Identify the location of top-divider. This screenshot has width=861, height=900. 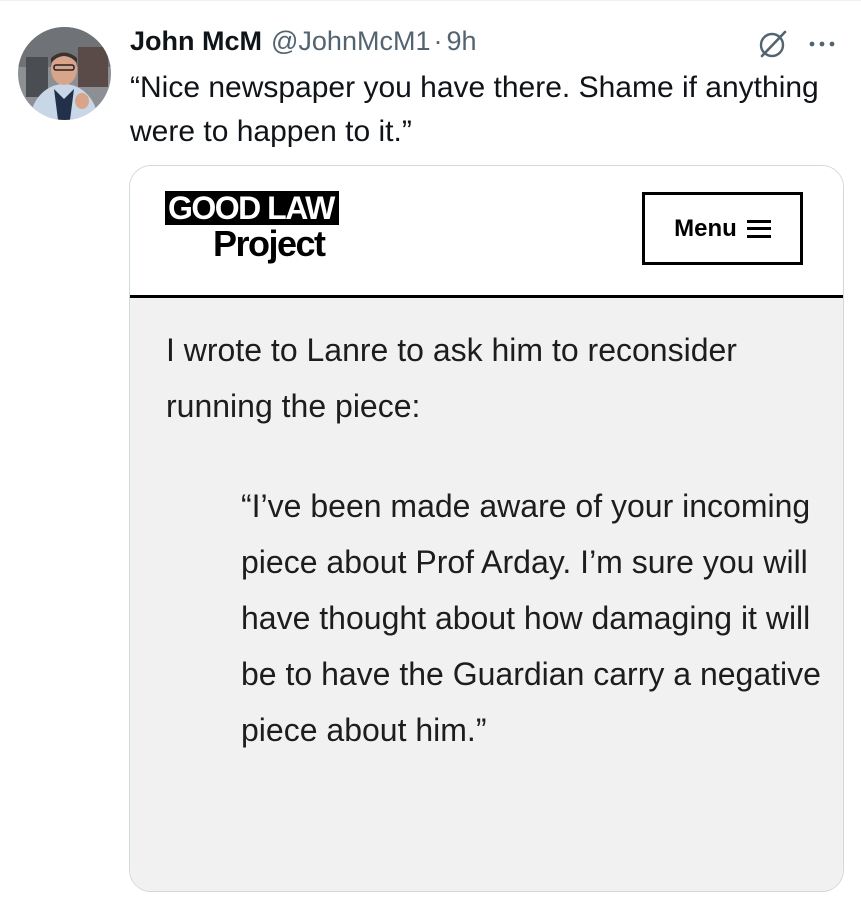
(430, 0).